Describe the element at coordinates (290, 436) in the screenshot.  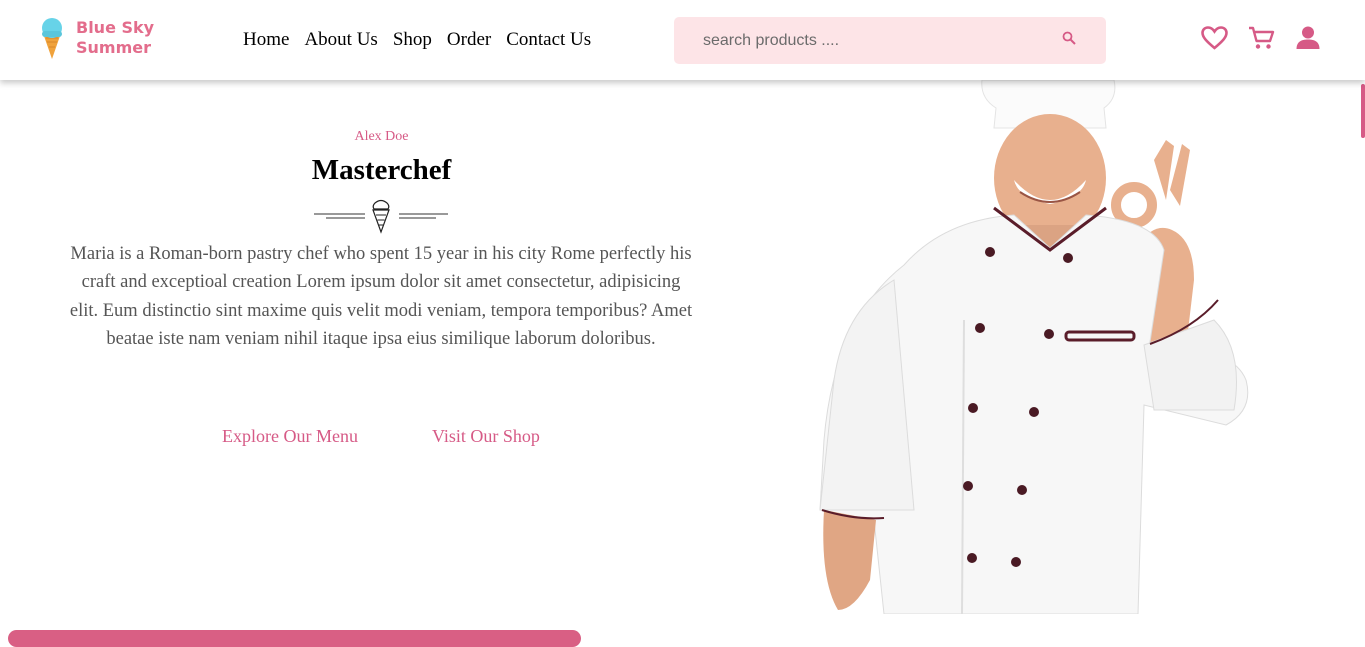
I see `explore-menu-link: Explore Our Menu` at that location.